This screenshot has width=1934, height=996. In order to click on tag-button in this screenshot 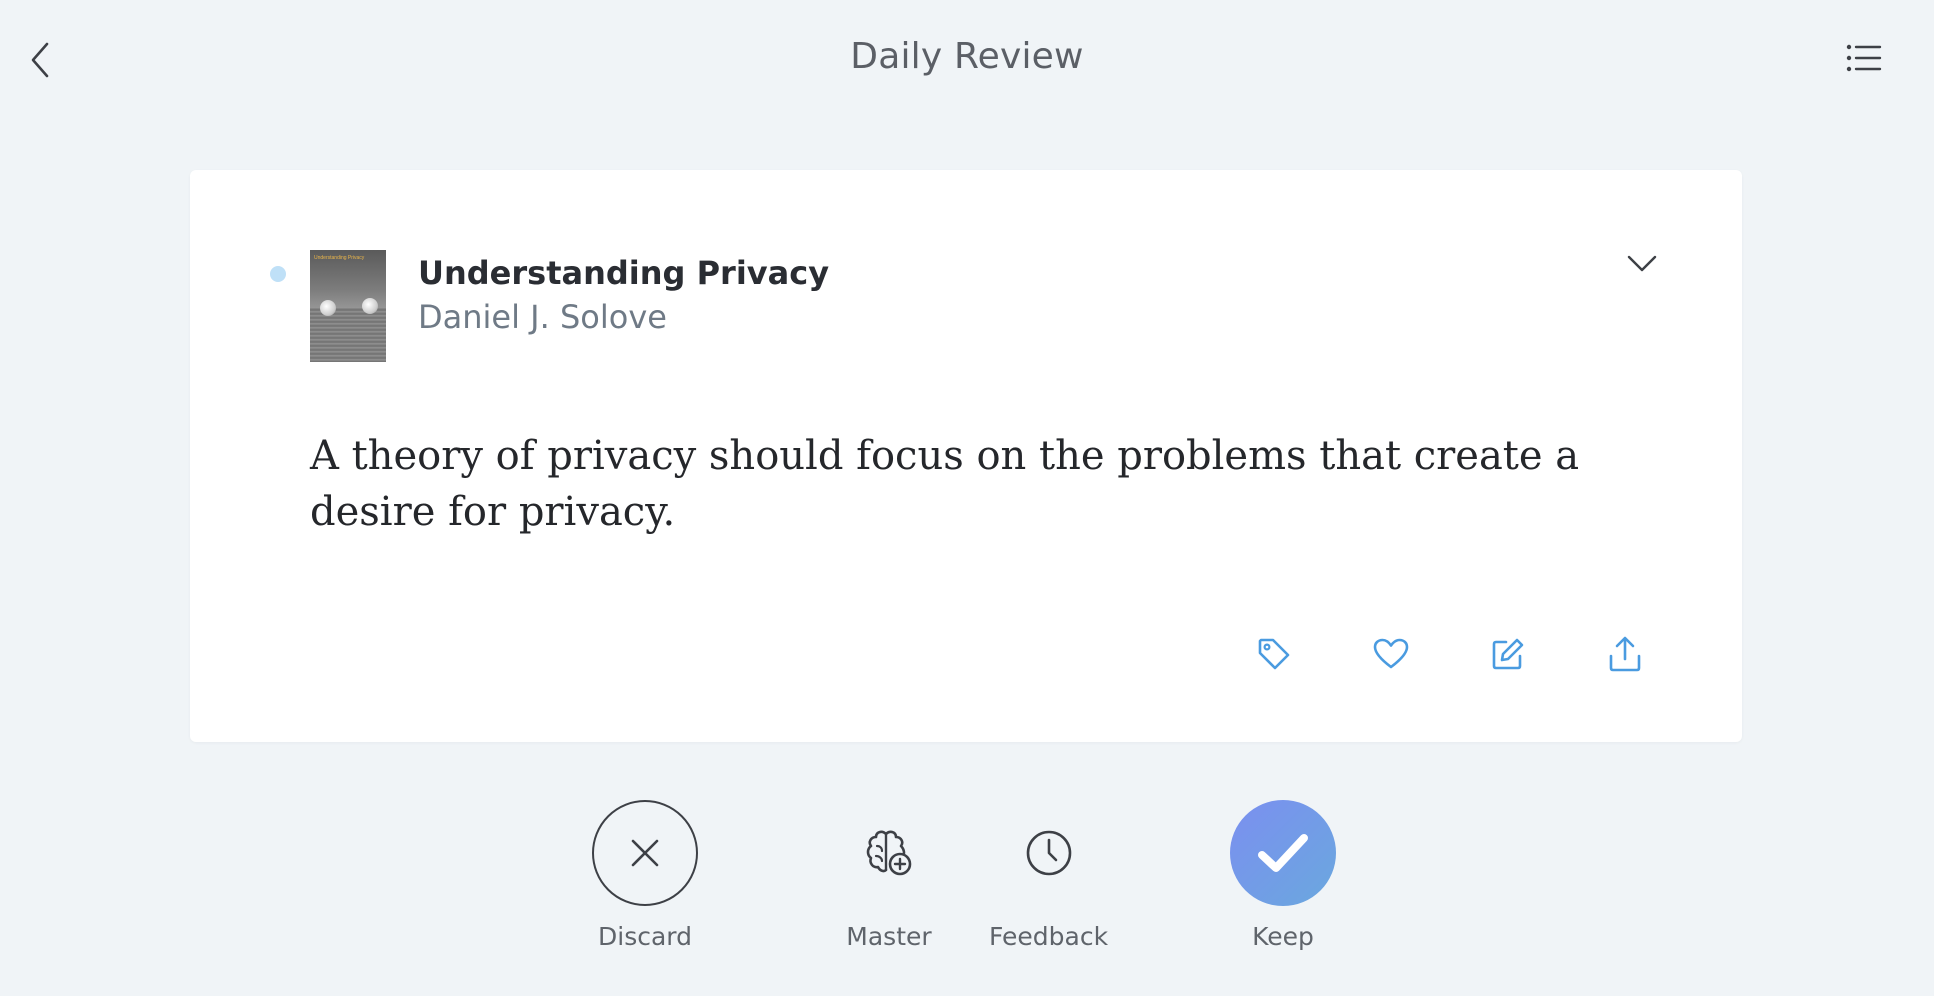, I will do `click(1273, 654)`.